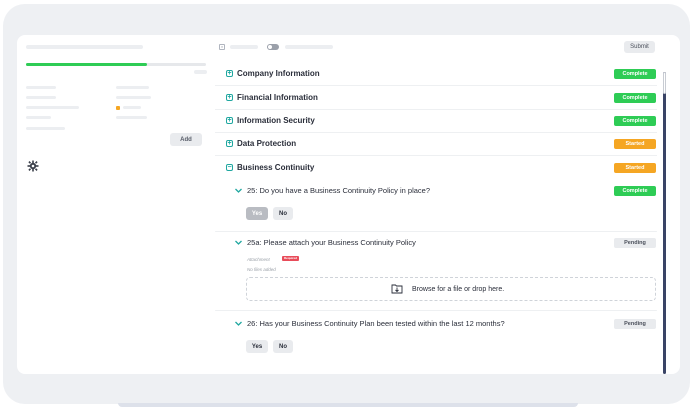 The image size is (694, 409). Describe the element at coordinates (277, 97) in the screenshot. I see `section-title: Financial Information` at that location.